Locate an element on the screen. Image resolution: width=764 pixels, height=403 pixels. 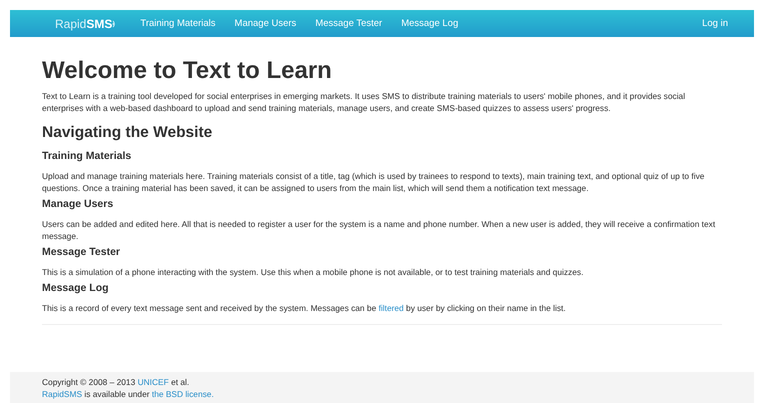
footer-link: RapidSMS is located at coordinates (62, 393).